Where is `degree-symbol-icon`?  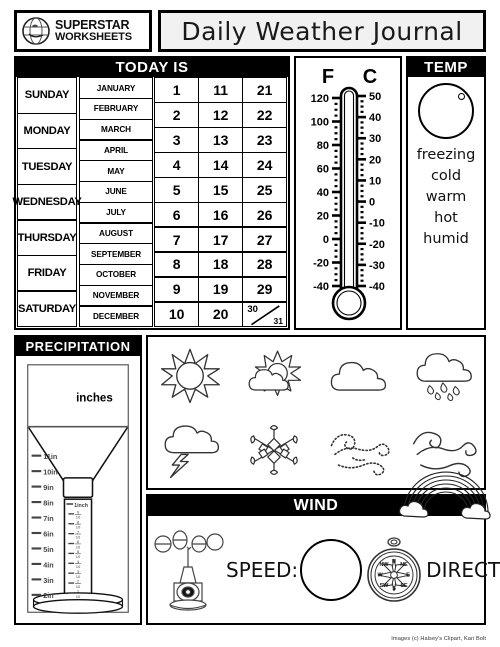 degree-symbol-icon is located at coordinates (461, 96).